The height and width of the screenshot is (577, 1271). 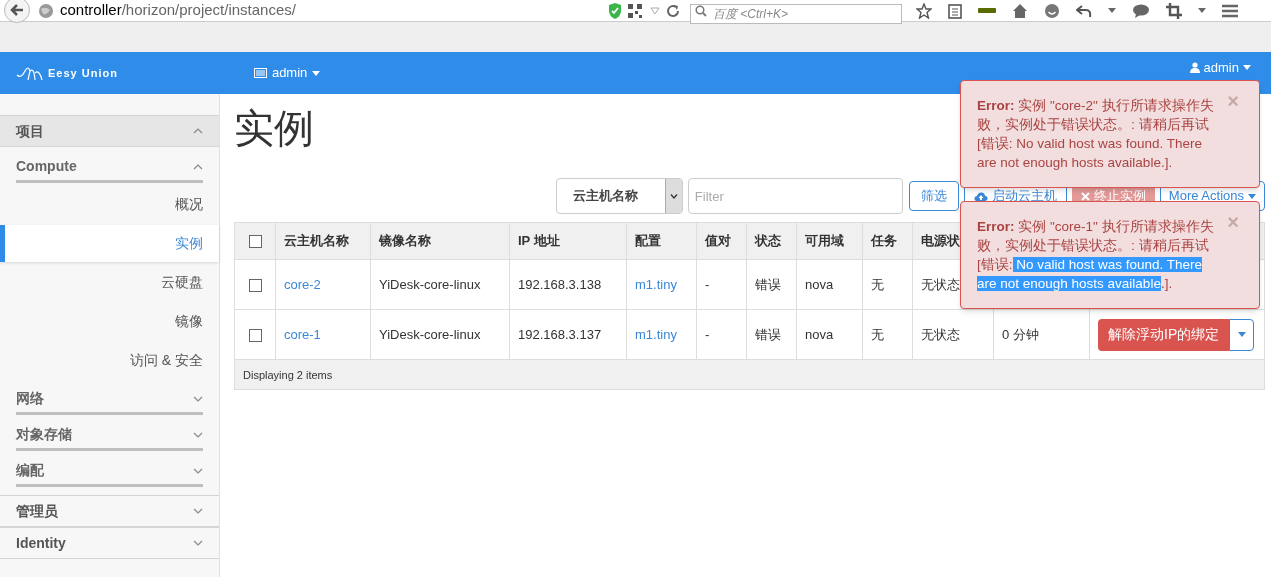 I want to click on instance-link: core-1, so click(x=302, y=334).